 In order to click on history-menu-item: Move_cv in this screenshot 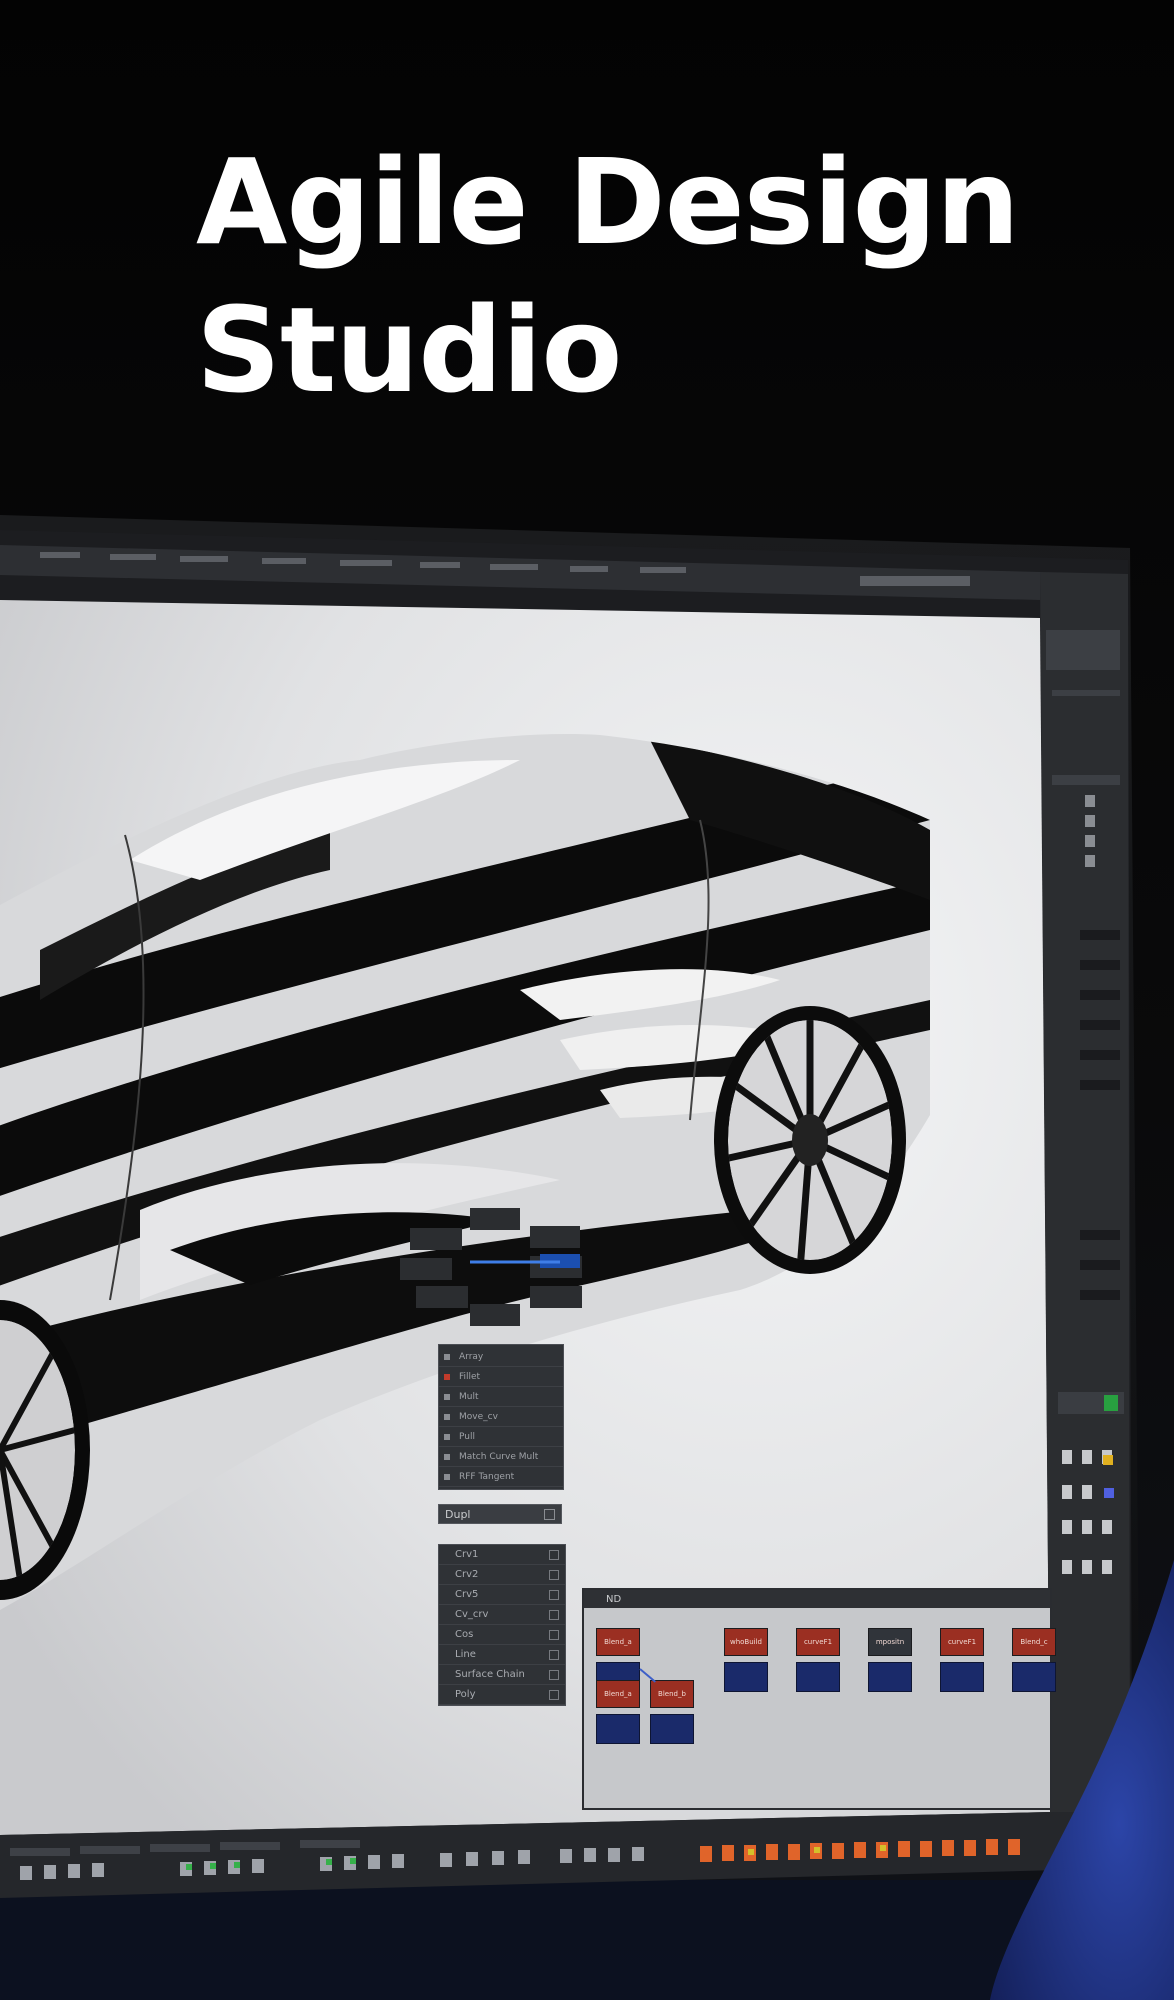, I will do `click(501, 1417)`.